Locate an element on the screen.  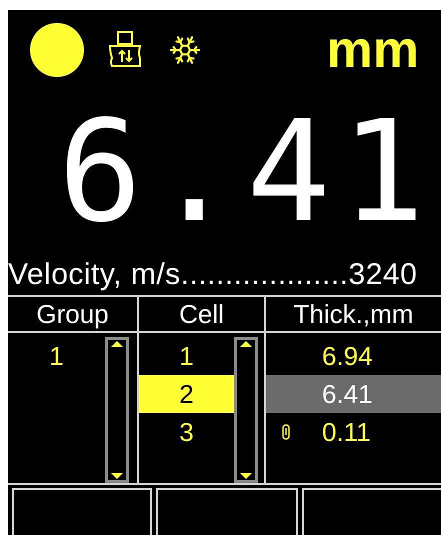
thickness-value: 0.11 is located at coordinates (346, 432).